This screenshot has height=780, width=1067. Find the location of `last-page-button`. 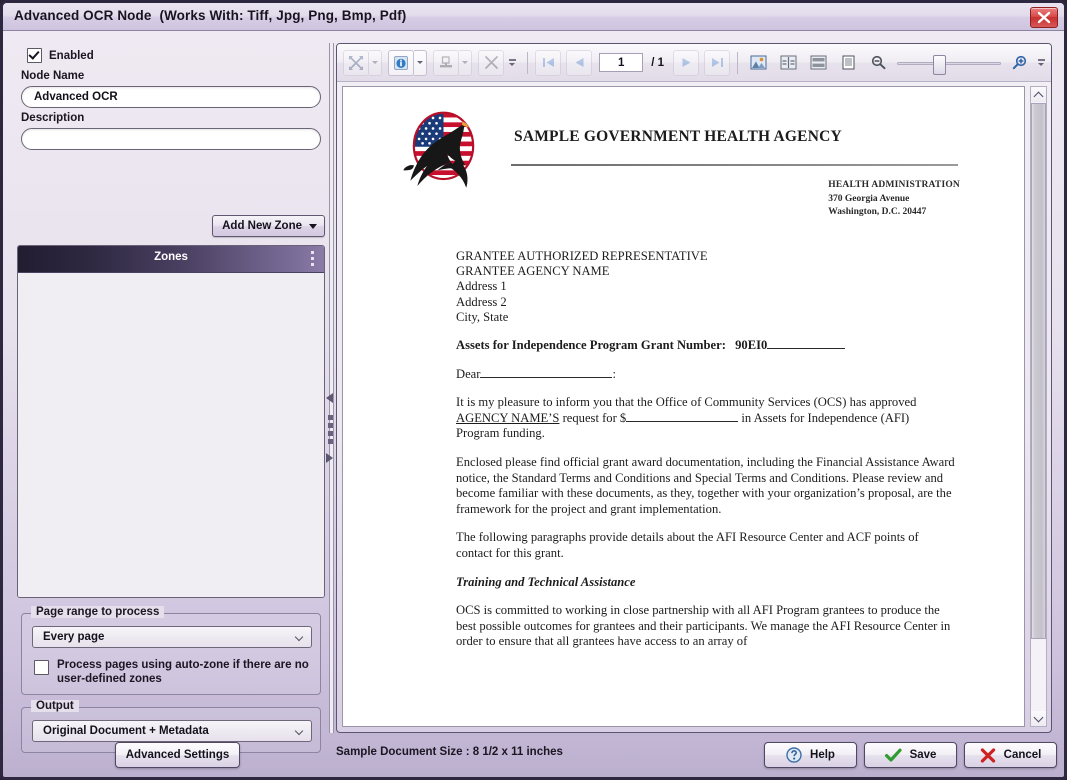

last-page-button is located at coordinates (717, 62).